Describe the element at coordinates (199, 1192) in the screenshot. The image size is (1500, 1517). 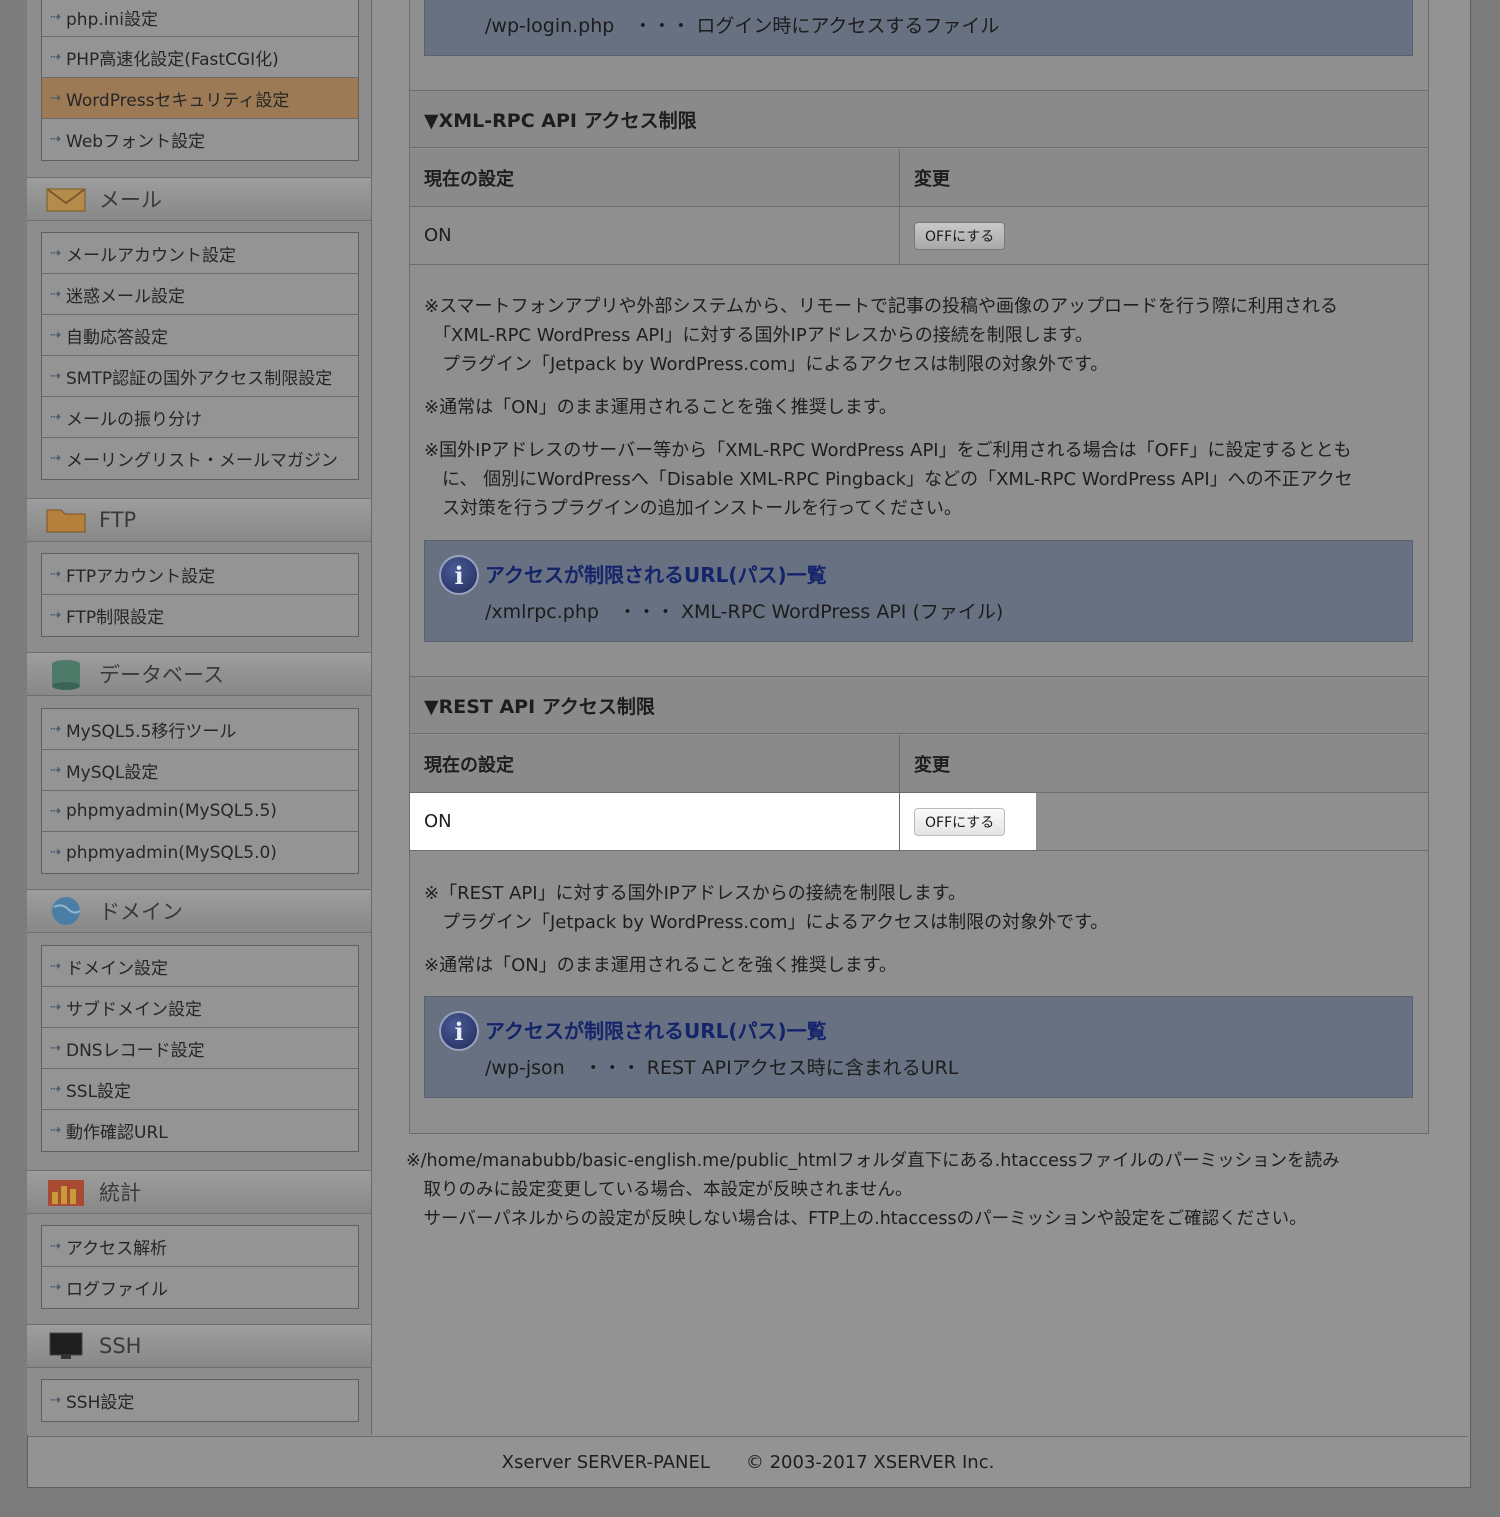
I see `section-header-stats: 統計` at that location.